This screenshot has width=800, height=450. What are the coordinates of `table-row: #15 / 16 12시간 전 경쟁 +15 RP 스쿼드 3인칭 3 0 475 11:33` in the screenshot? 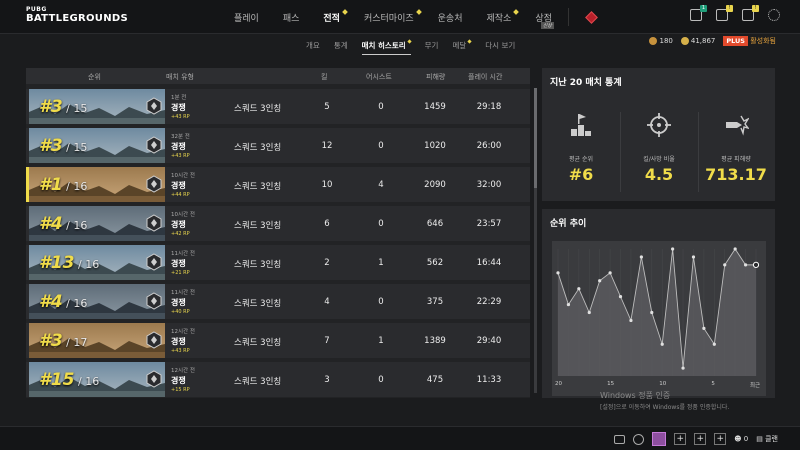 It's located at (278, 379).